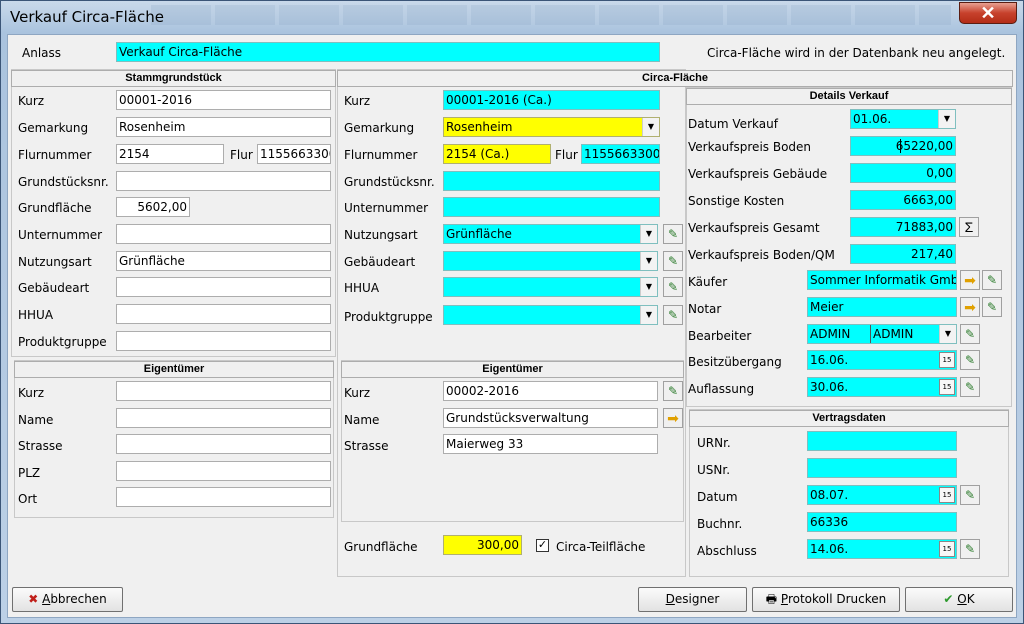 The image size is (1024, 624). I want to click on stamm-grundstuecksnr-field, so click(223, 181).